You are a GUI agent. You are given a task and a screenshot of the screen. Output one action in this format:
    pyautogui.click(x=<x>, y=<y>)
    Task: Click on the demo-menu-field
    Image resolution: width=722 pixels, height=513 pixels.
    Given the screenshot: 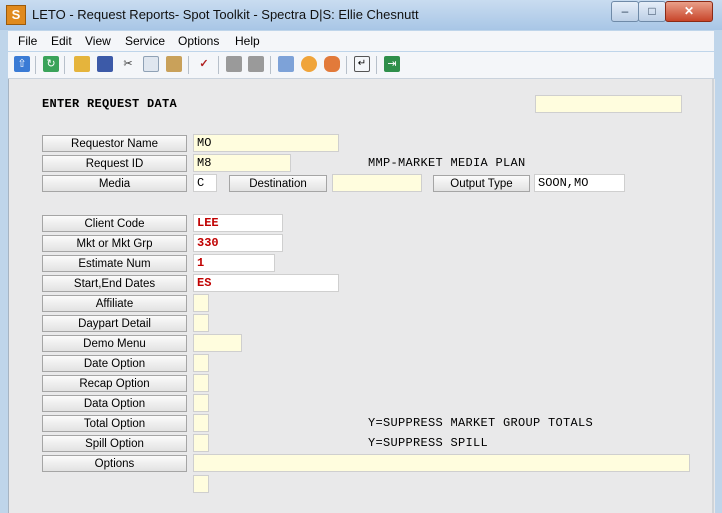 What is the action you would take?
    pyautogui.click(x=217, y=343)
    